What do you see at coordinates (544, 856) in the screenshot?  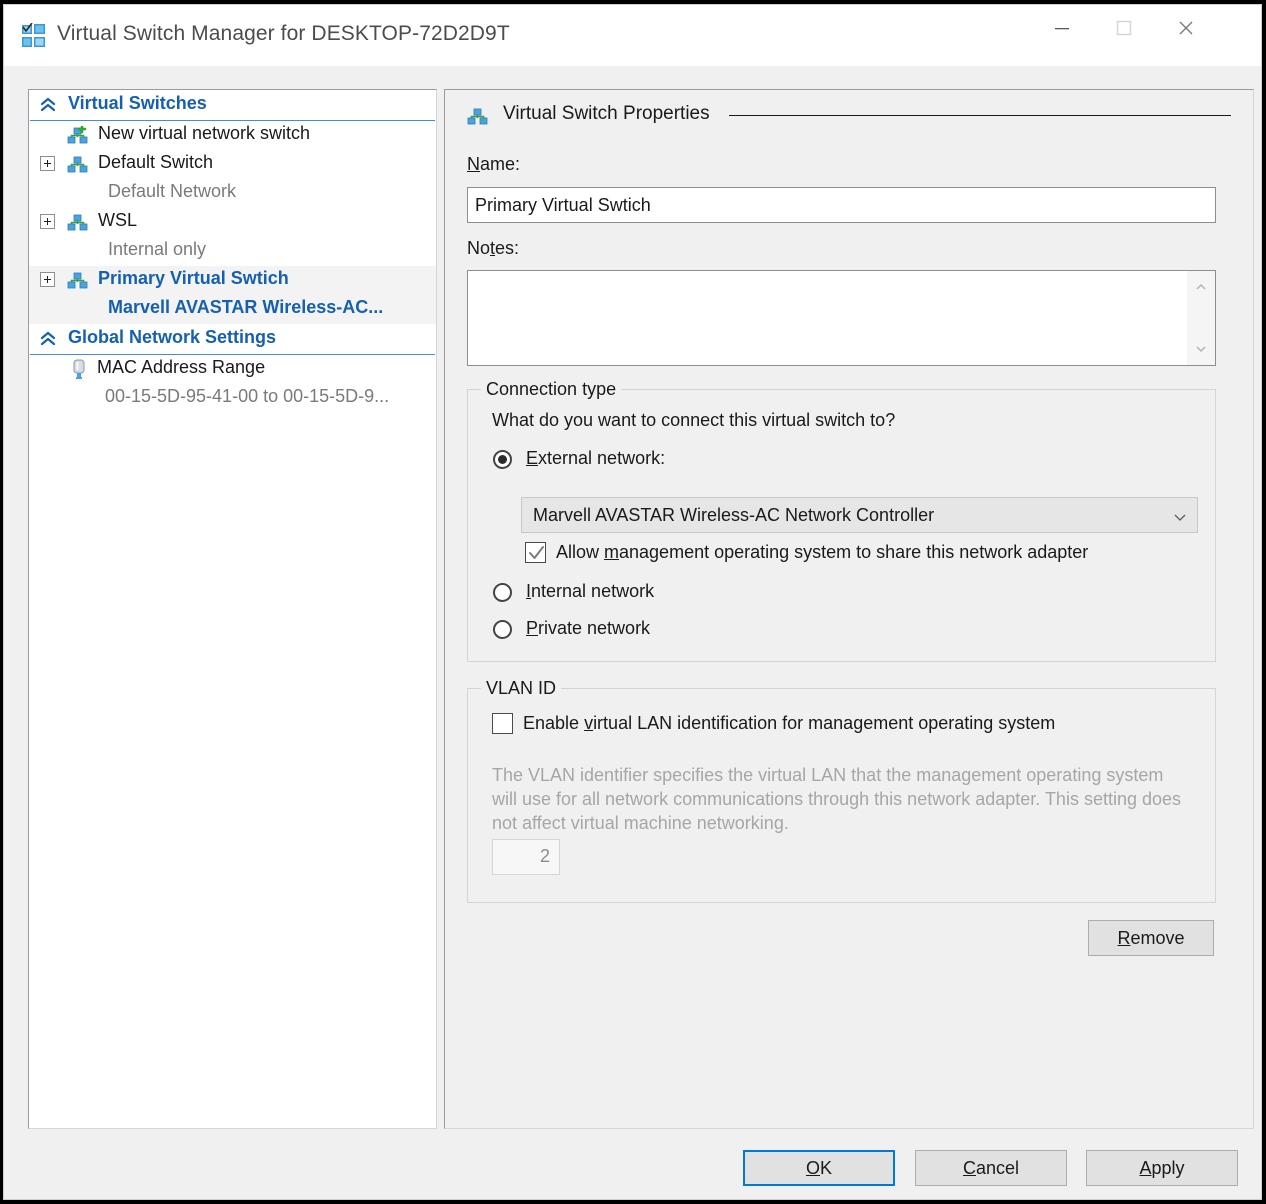 I see `vlan-id-value: 2` at bounding box center [544, 856].